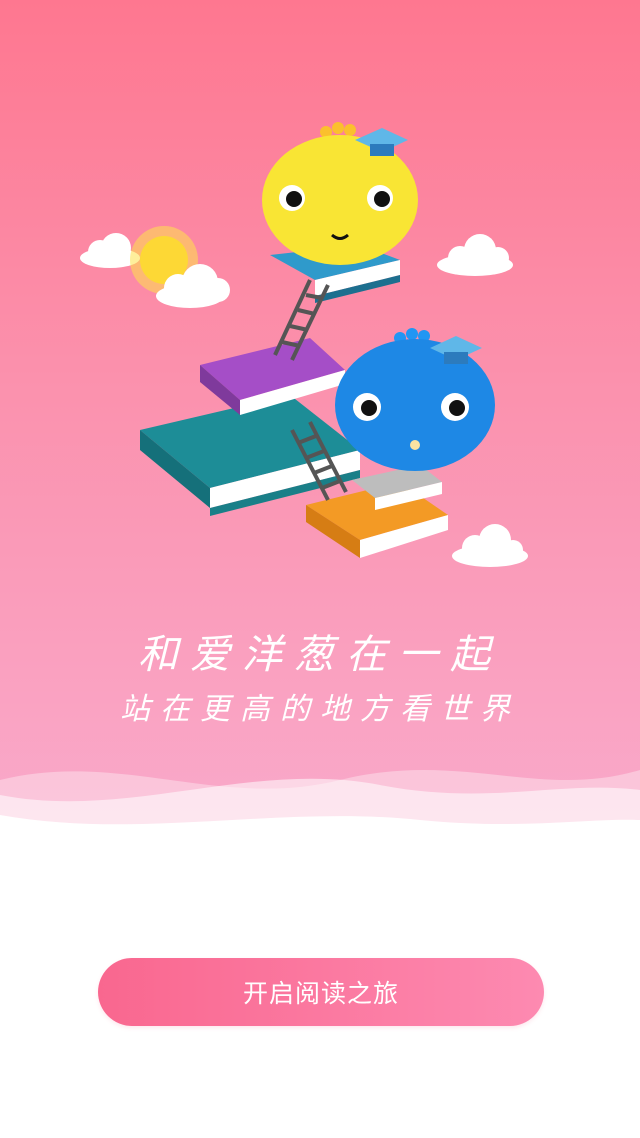 This screenshot has width=640, height=1138. What do you see at coordinates (272, 376) in the screenshot?
I see `book-stack-icon` at bounding box center [272, 376].